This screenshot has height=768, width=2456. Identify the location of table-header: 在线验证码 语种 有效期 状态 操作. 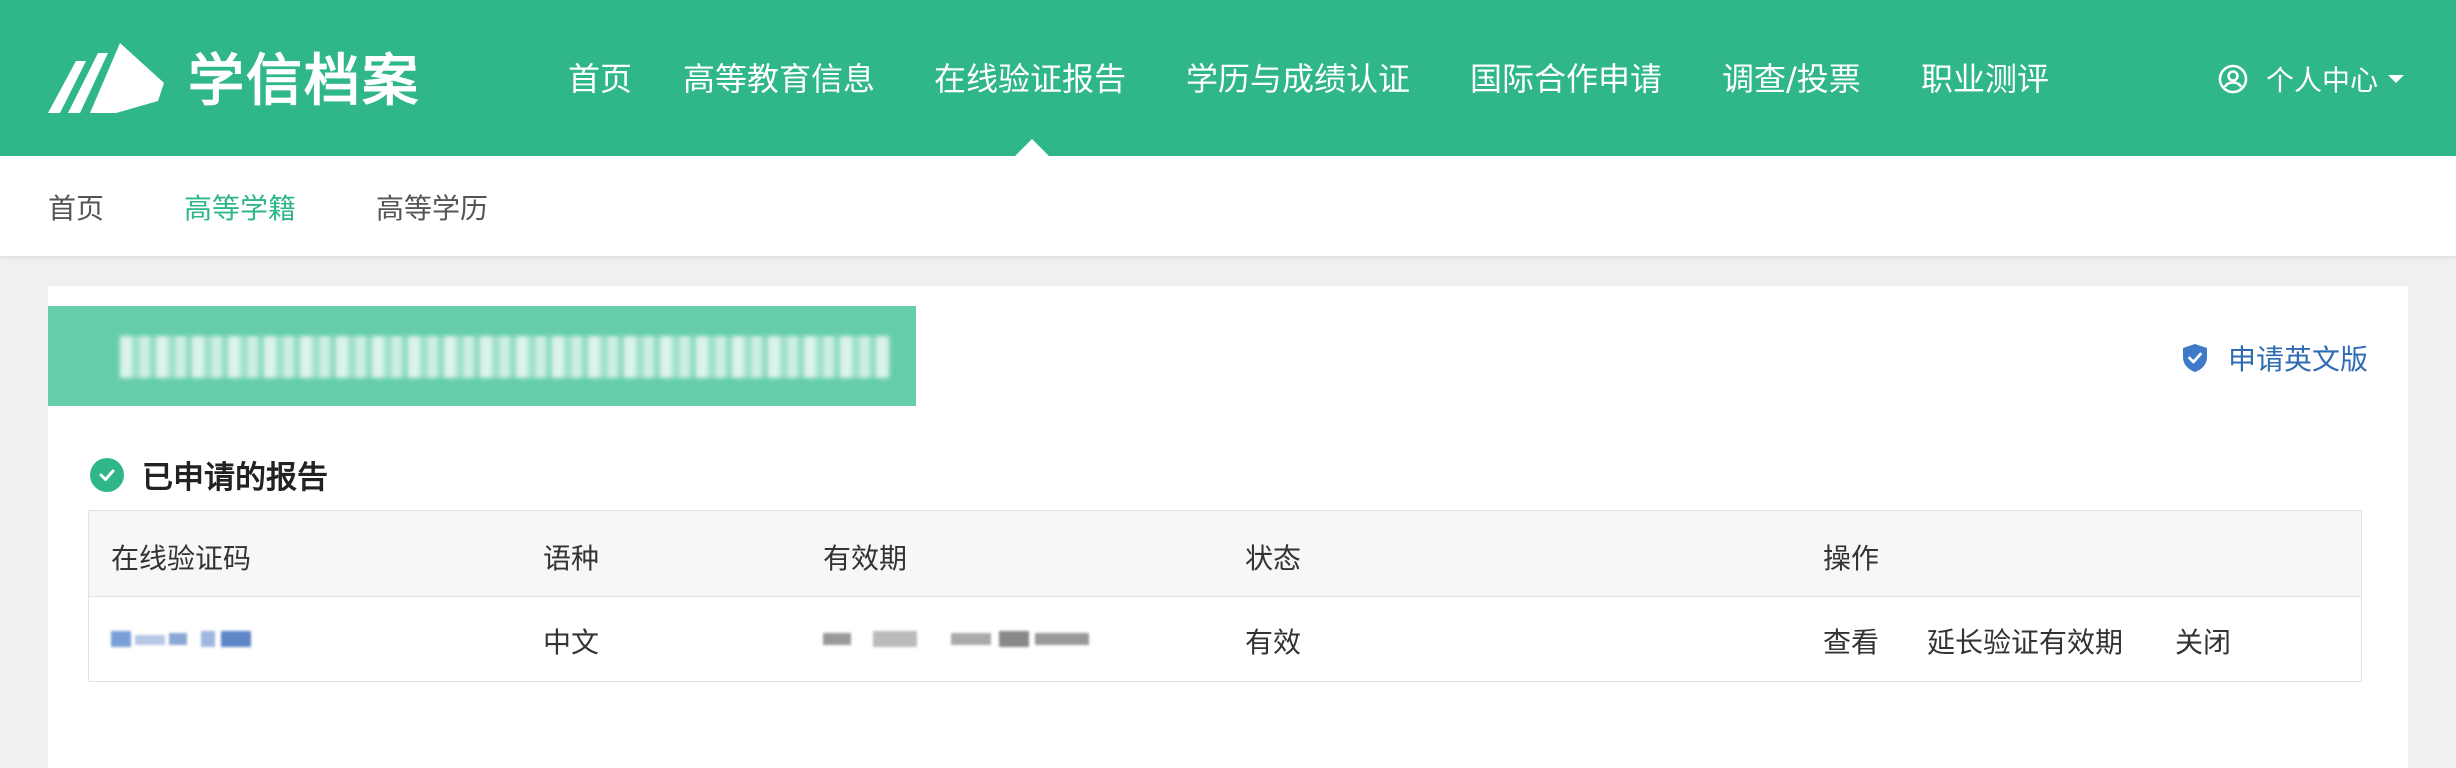
(1225, 554).